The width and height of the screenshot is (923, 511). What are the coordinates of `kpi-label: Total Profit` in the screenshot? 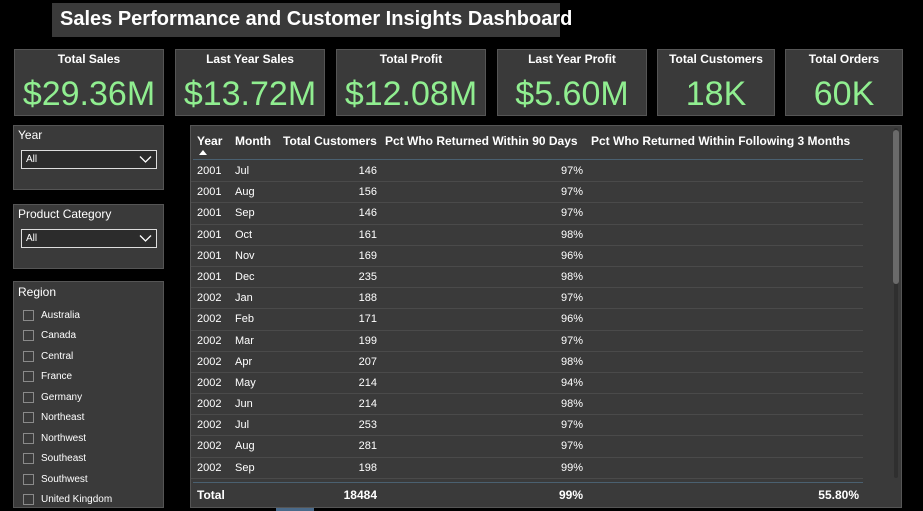 It's located at (411, 59).